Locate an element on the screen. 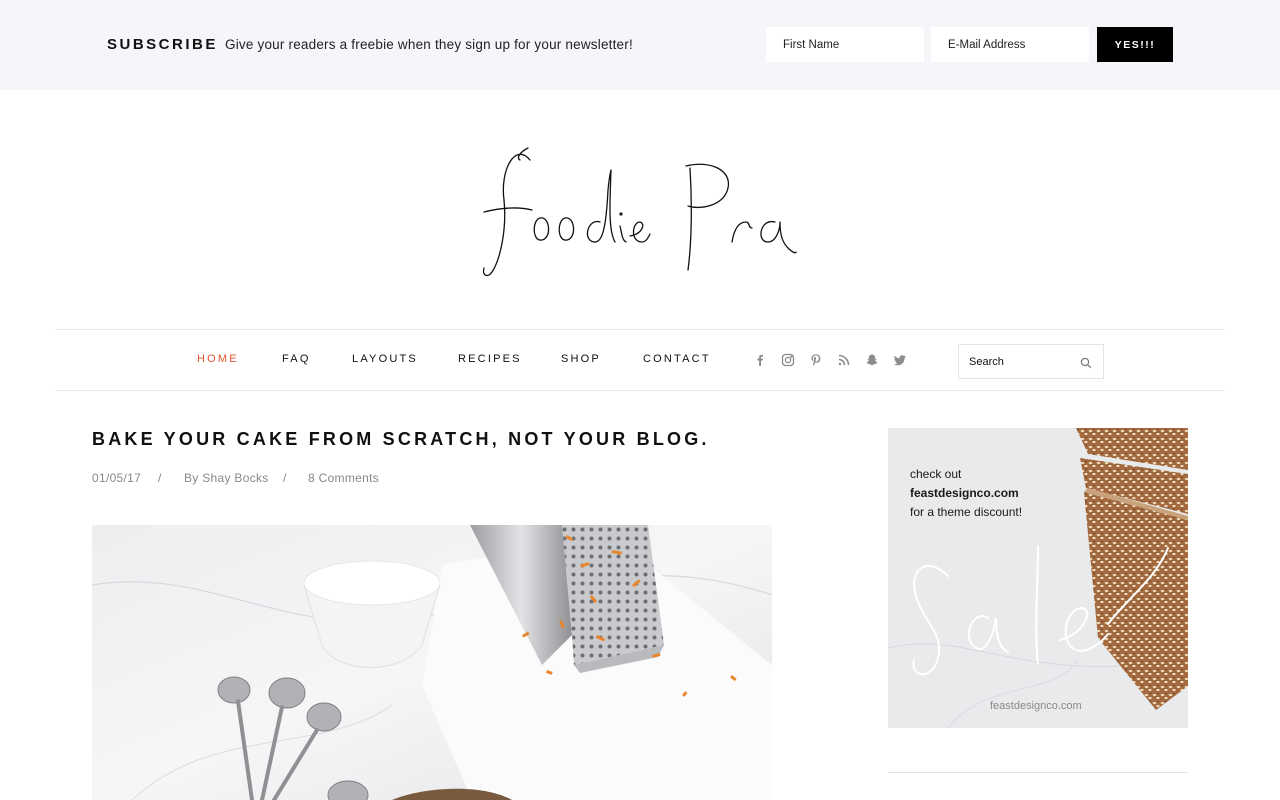  search-input is located at coordinates (1019, 362).